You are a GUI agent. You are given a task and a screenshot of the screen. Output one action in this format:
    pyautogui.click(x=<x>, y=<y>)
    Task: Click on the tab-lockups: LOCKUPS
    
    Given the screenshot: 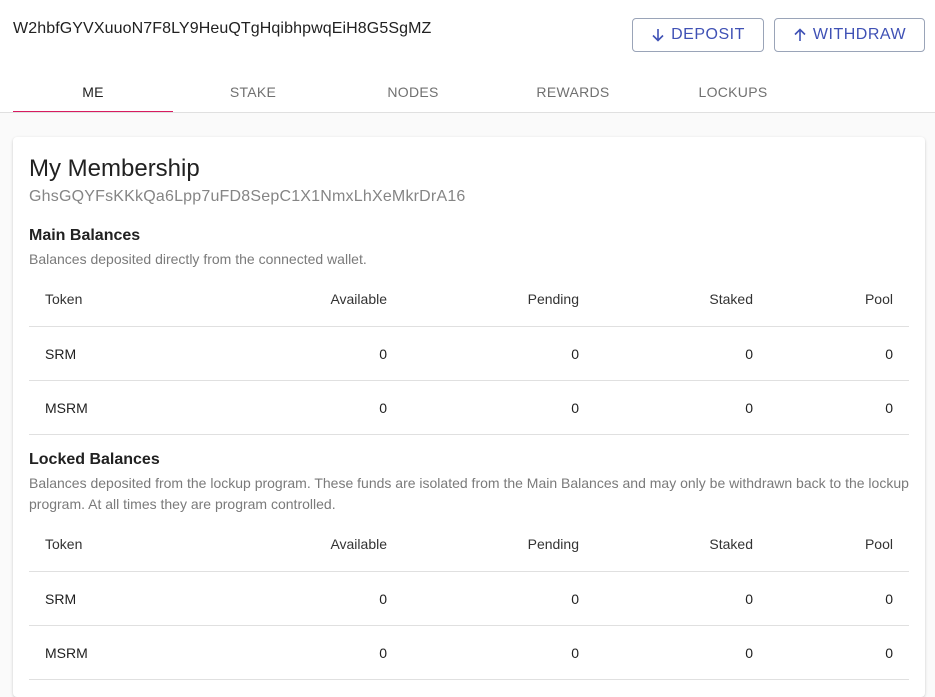 What is the action you would take?
    pyautogui.click(x=733, y=92)
    